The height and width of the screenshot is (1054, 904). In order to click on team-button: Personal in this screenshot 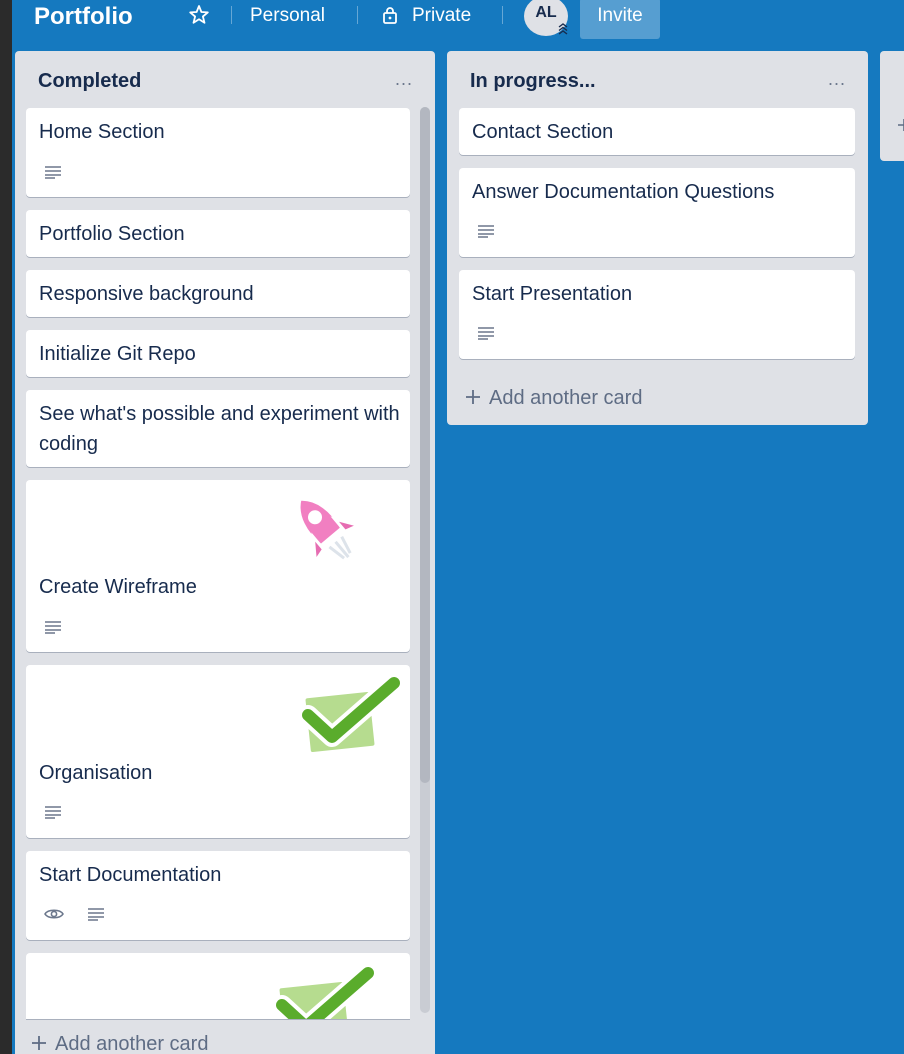, I will do `click(287, 16)`.